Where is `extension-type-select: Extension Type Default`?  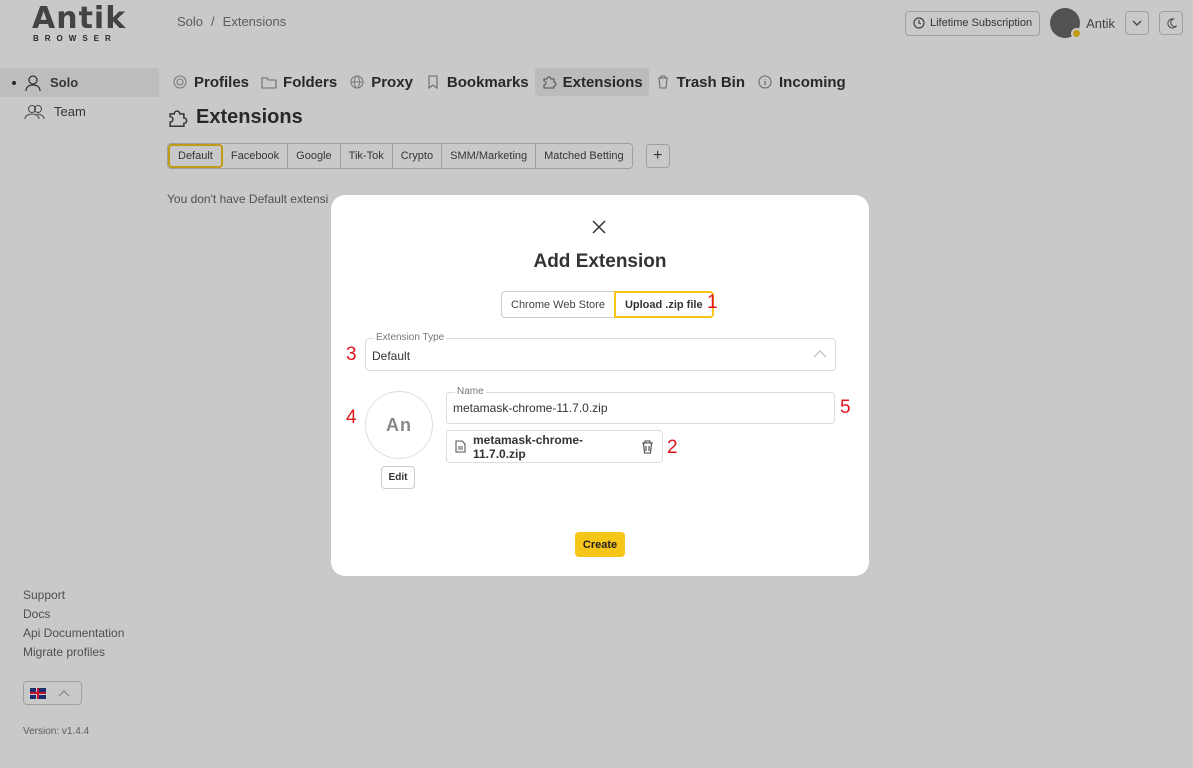
extension-type-select: Extension Type Default is located at coordinates (600, 351).